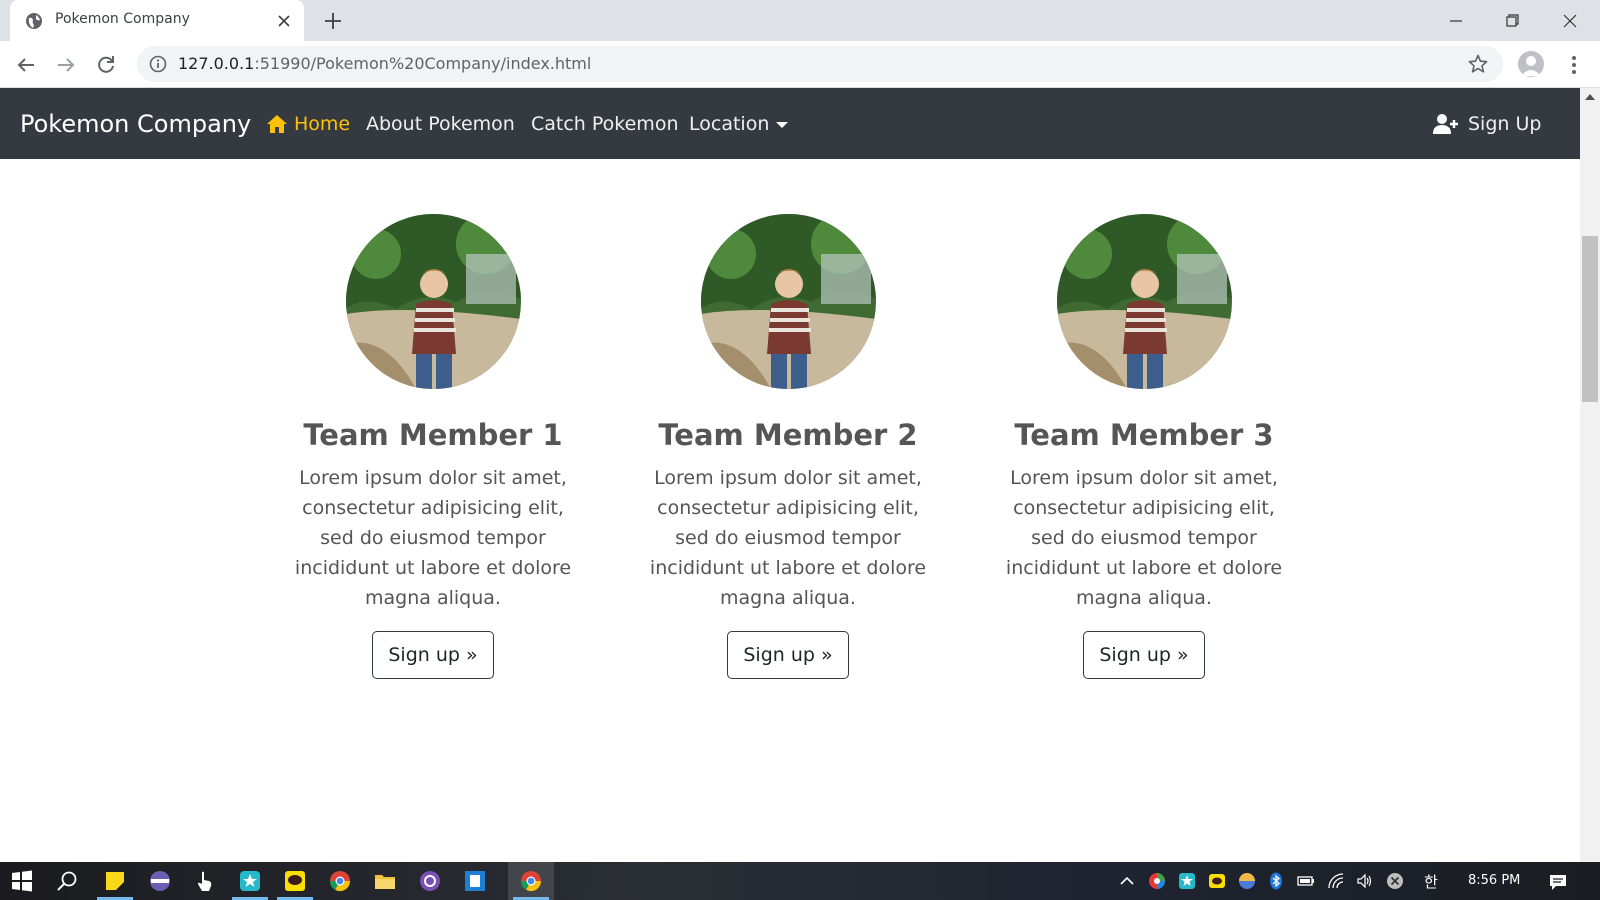 This screenshot has width=1600, height=900. Describe the element at coordinates (475, 881) in the screenshot. I see `app-window-icon` at that location.